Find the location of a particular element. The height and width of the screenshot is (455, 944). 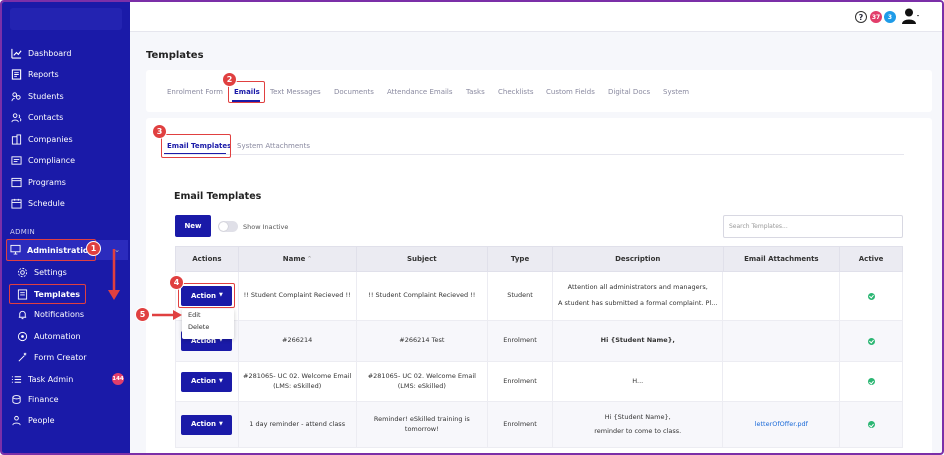

annotation-box-email-templates is located at coordinates (196, 146).